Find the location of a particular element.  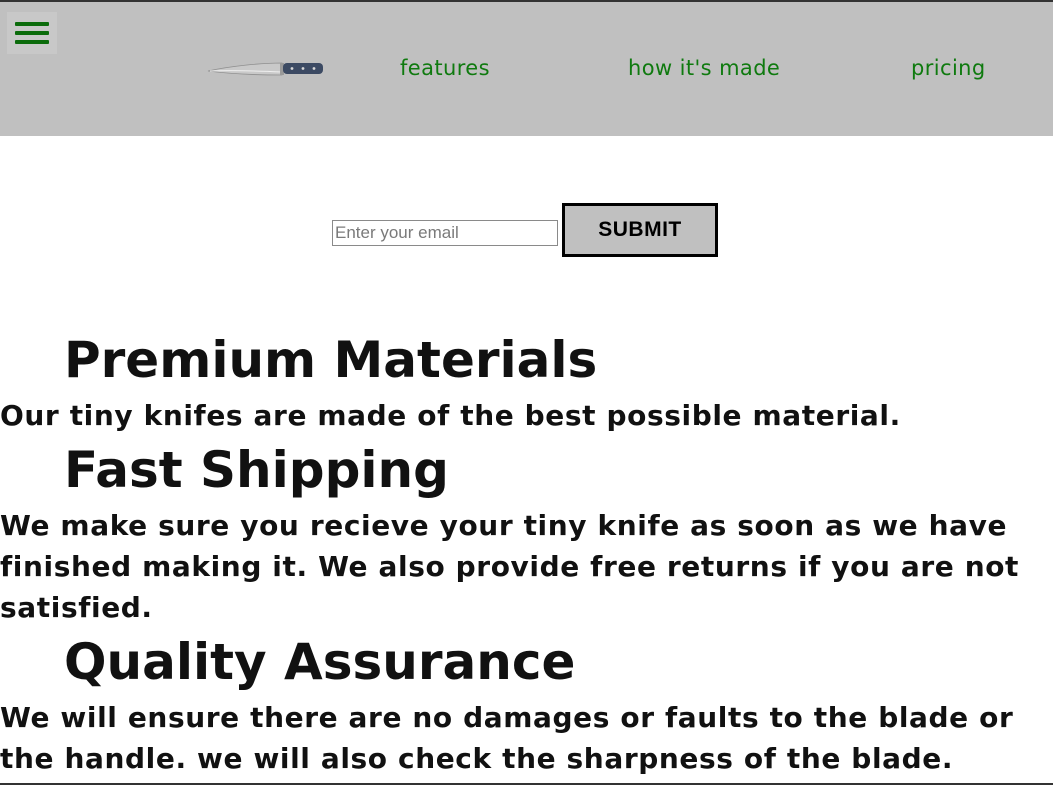

nav-link-features: features is located at coordinates (445, 68).